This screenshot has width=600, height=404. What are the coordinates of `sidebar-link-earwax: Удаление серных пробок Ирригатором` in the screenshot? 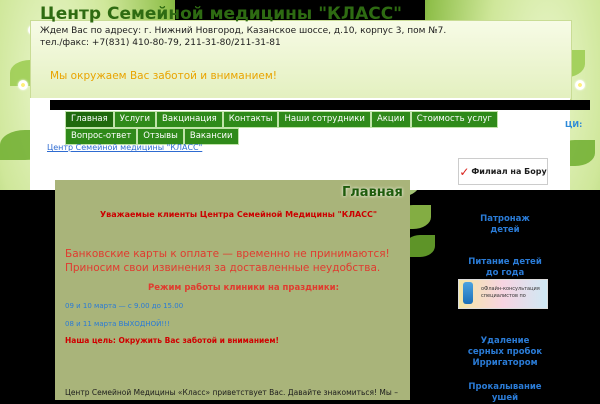 It's located at (505, 352).